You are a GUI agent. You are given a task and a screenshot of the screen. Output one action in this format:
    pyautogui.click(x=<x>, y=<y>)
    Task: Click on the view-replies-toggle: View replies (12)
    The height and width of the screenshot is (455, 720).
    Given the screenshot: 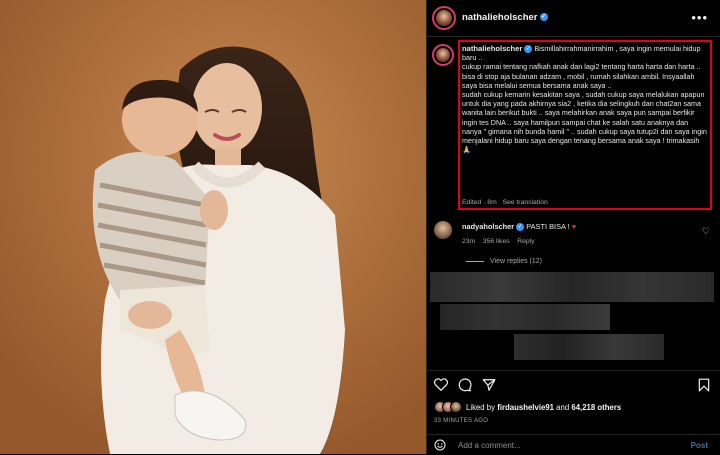 What is the action you would take?
    pyautogui.click(x=504, y=261)
    